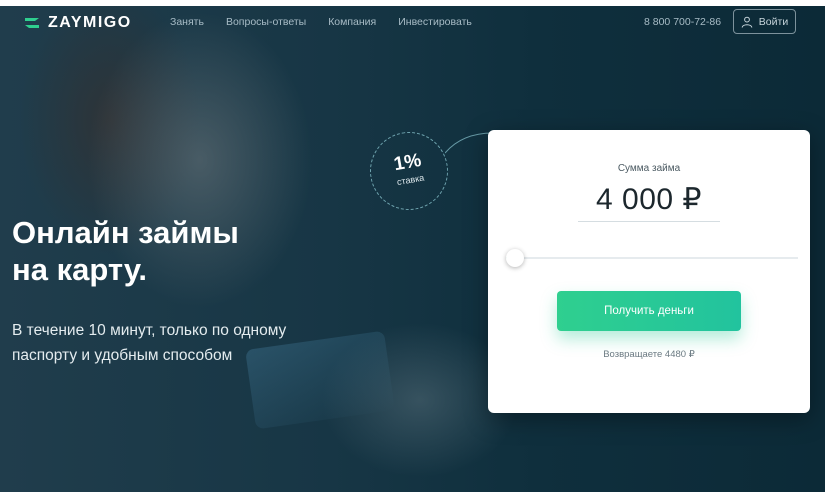 The width and height of the screenshot is (825, 500). Describe the element at coordinates (352, 22) in the screenshot. I see `nav-item-company: Компания` at that location.